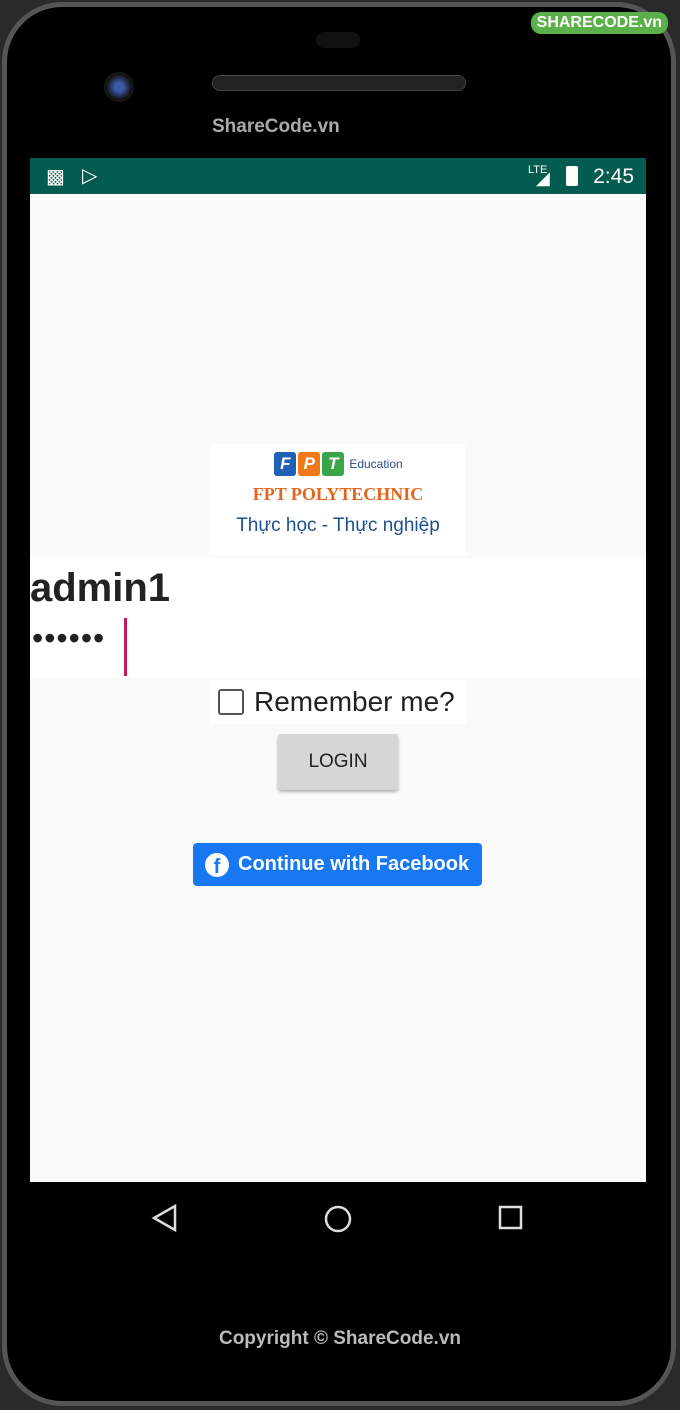 This screenshot has height=1410, width=680. Describe the element at coordinates (68, 638) in the screenshot. I see `password-input: ••••••` at that location.